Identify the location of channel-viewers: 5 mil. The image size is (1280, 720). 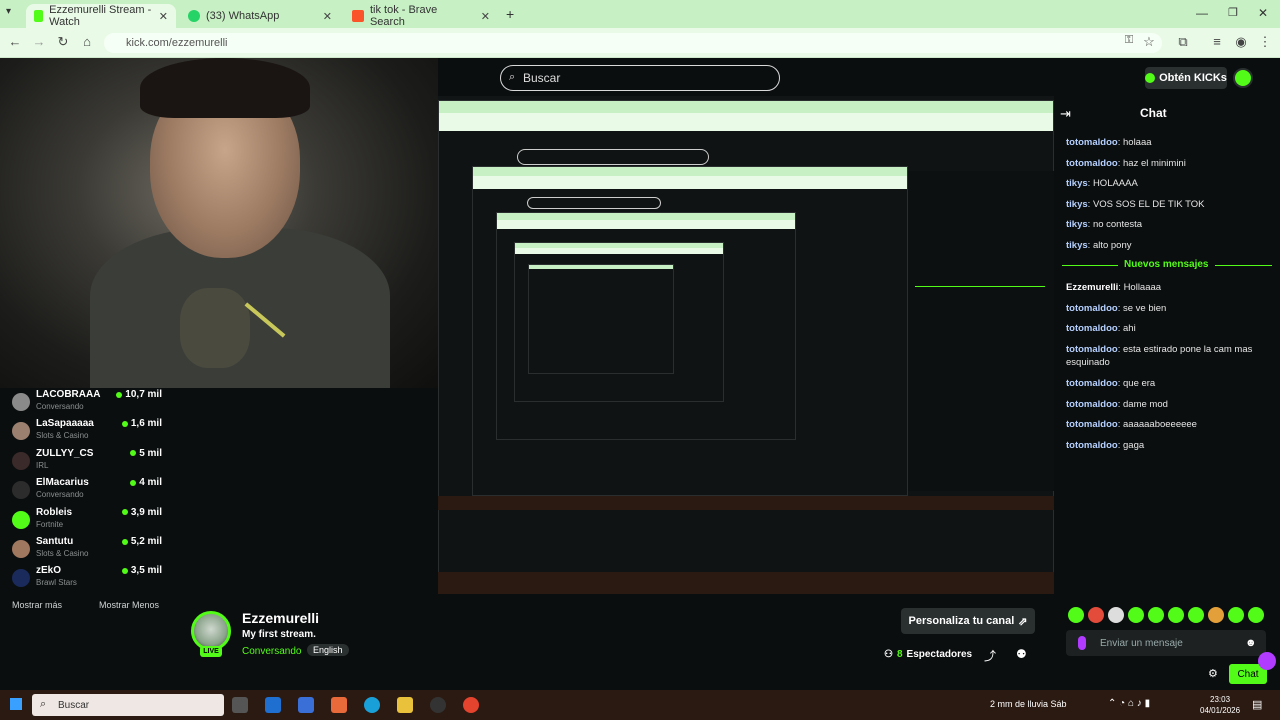
(146, 453).